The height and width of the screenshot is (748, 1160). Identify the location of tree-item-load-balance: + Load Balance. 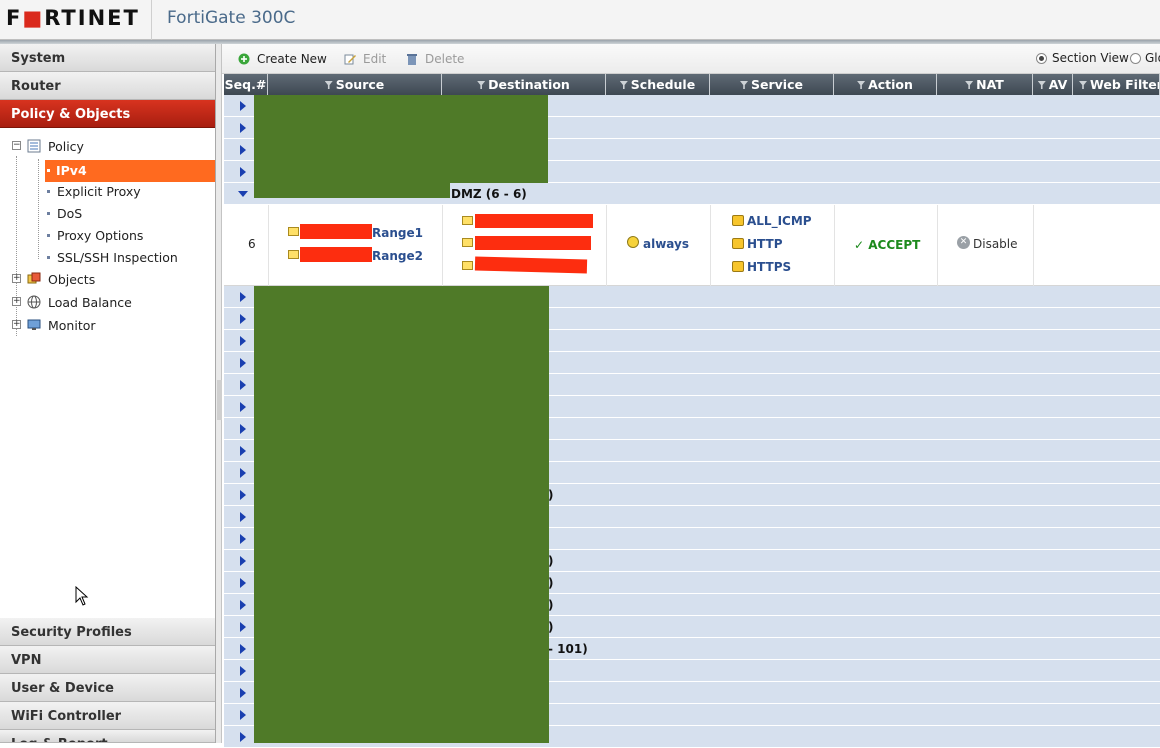
(107, 303).